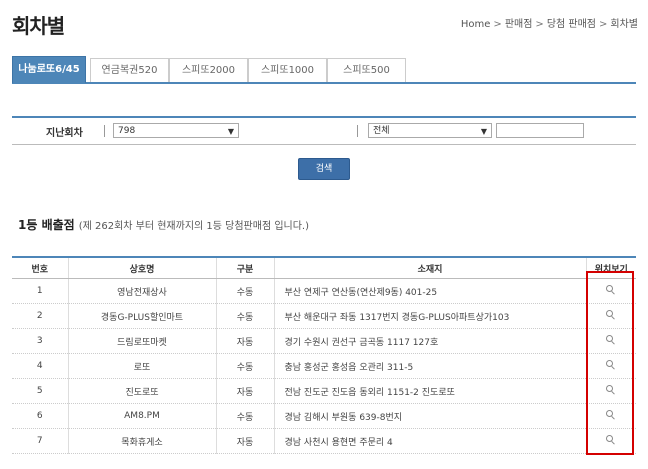 Image resolution: width=648 pixels, height=469 pixels. Describe the element at coordinates (540, 130) in the screenshot. I see `region-detail-input` at that location.